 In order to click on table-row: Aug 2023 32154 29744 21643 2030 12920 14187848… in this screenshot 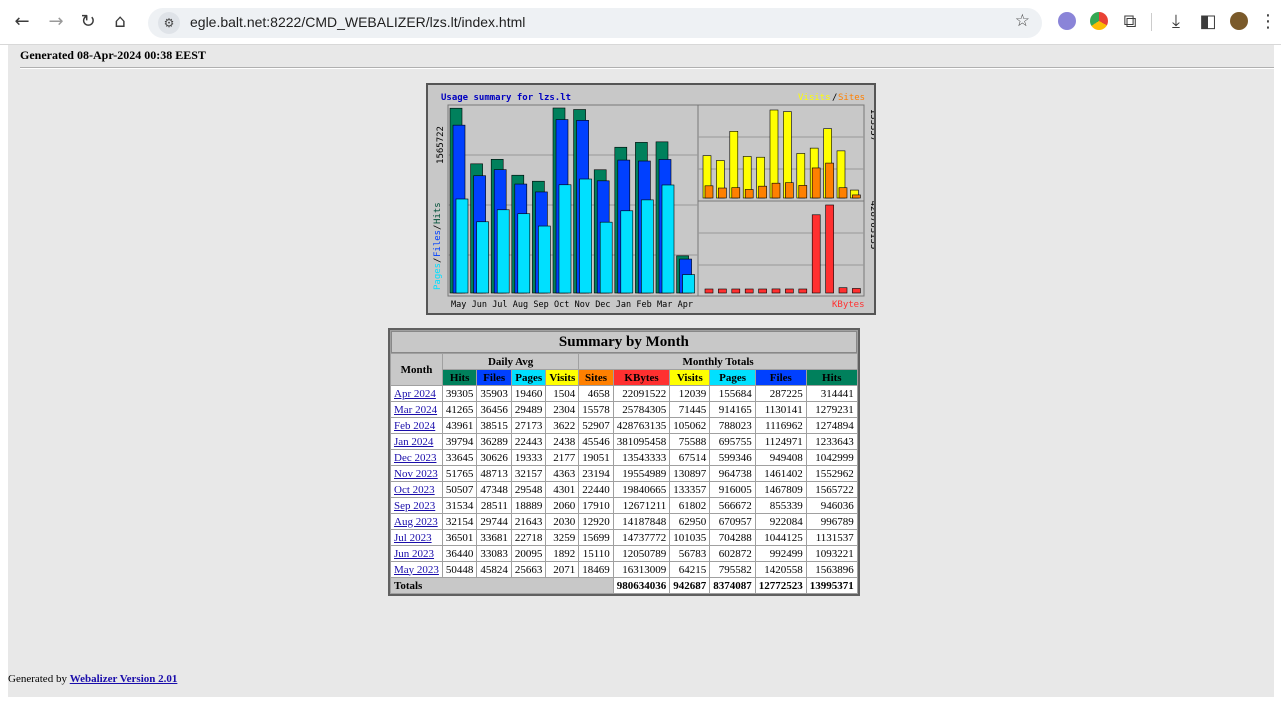, I will do `click(624, 521)`.